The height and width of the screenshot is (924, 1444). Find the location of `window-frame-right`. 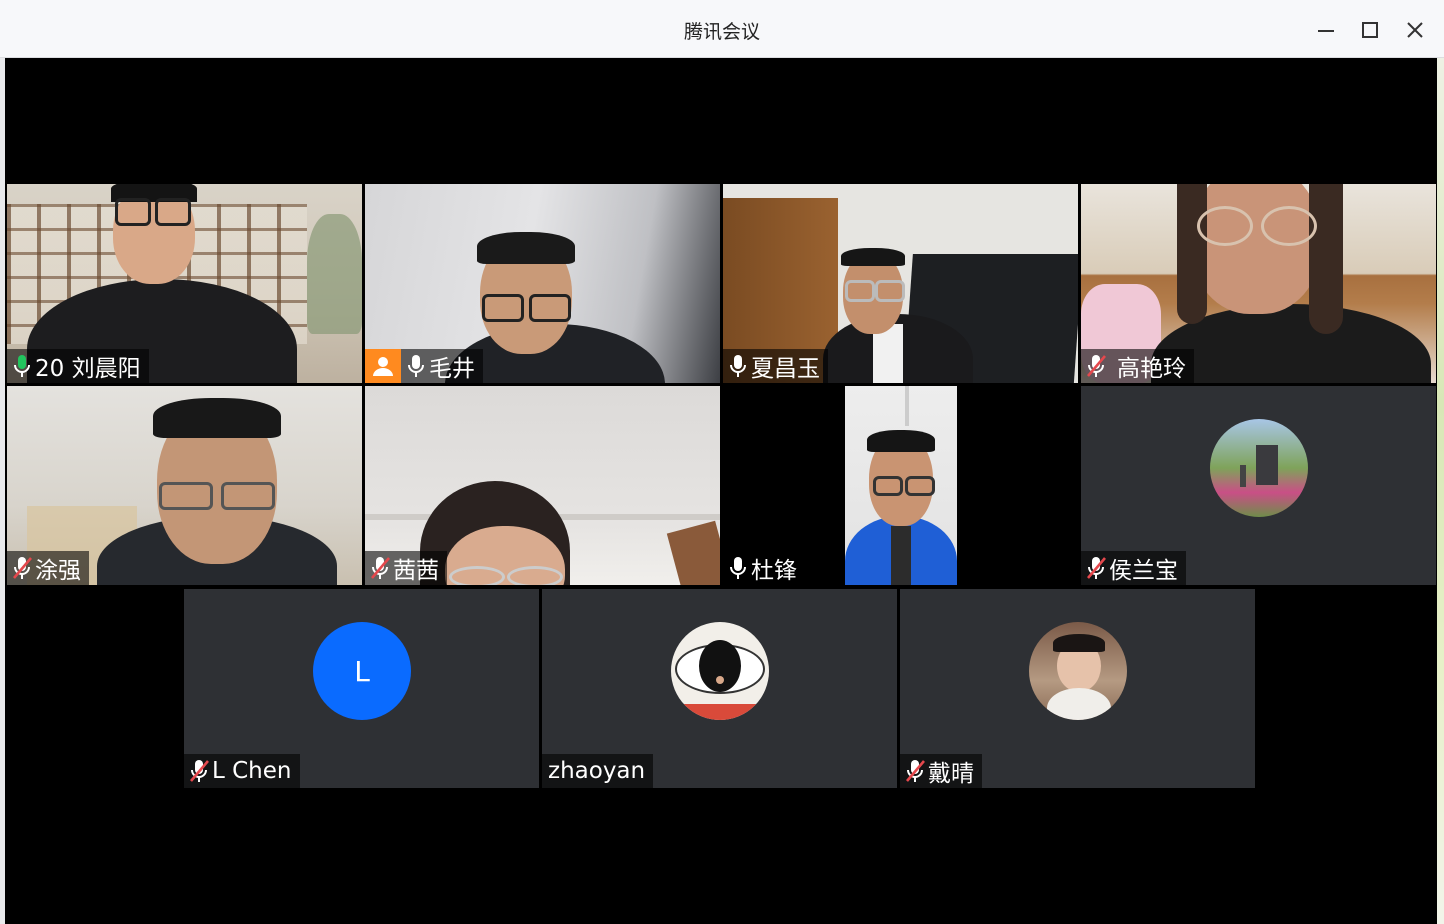

window-frame-right is located at coordinates (1440, 491).